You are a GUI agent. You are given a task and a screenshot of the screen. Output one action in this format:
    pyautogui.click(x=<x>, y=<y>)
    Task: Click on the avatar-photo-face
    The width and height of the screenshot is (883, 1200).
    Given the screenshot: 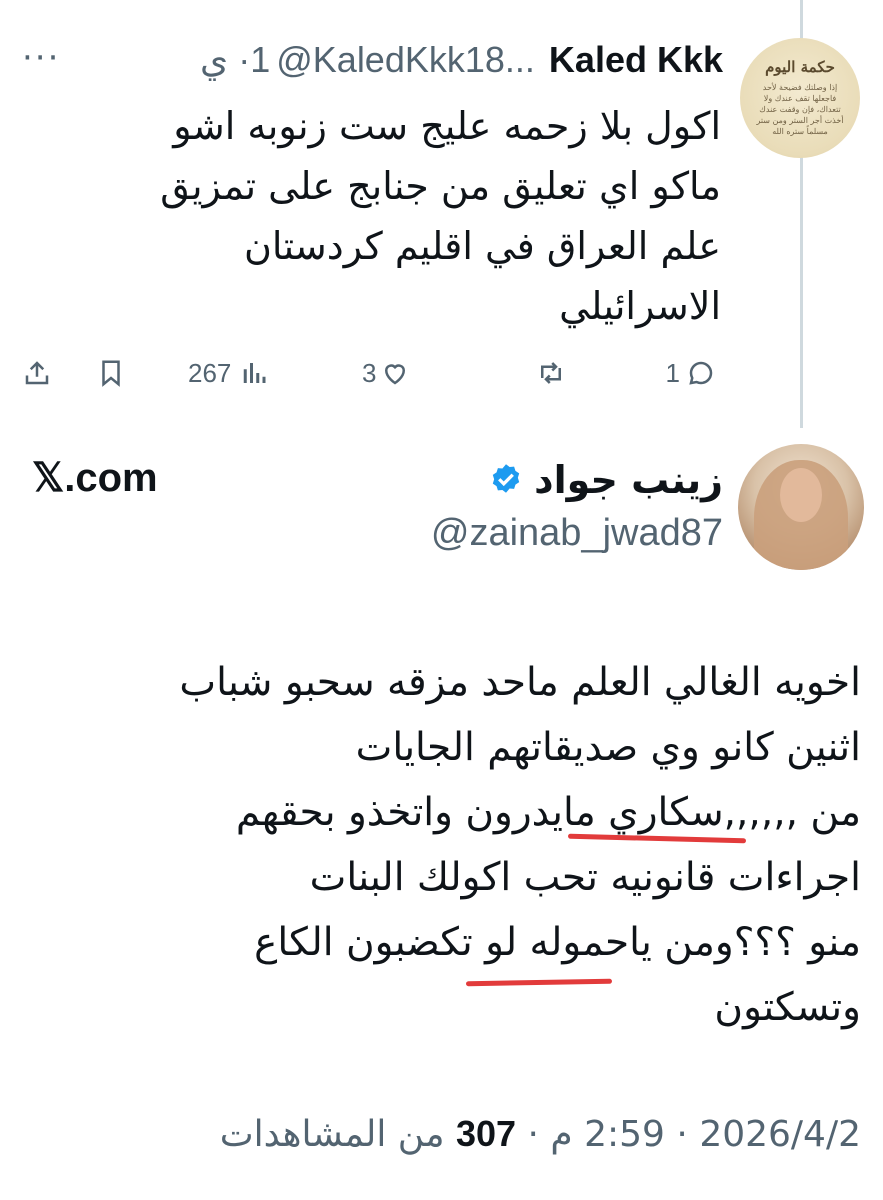 What is the action you would take?
    pyautogui.click(x=801, y=495)
    